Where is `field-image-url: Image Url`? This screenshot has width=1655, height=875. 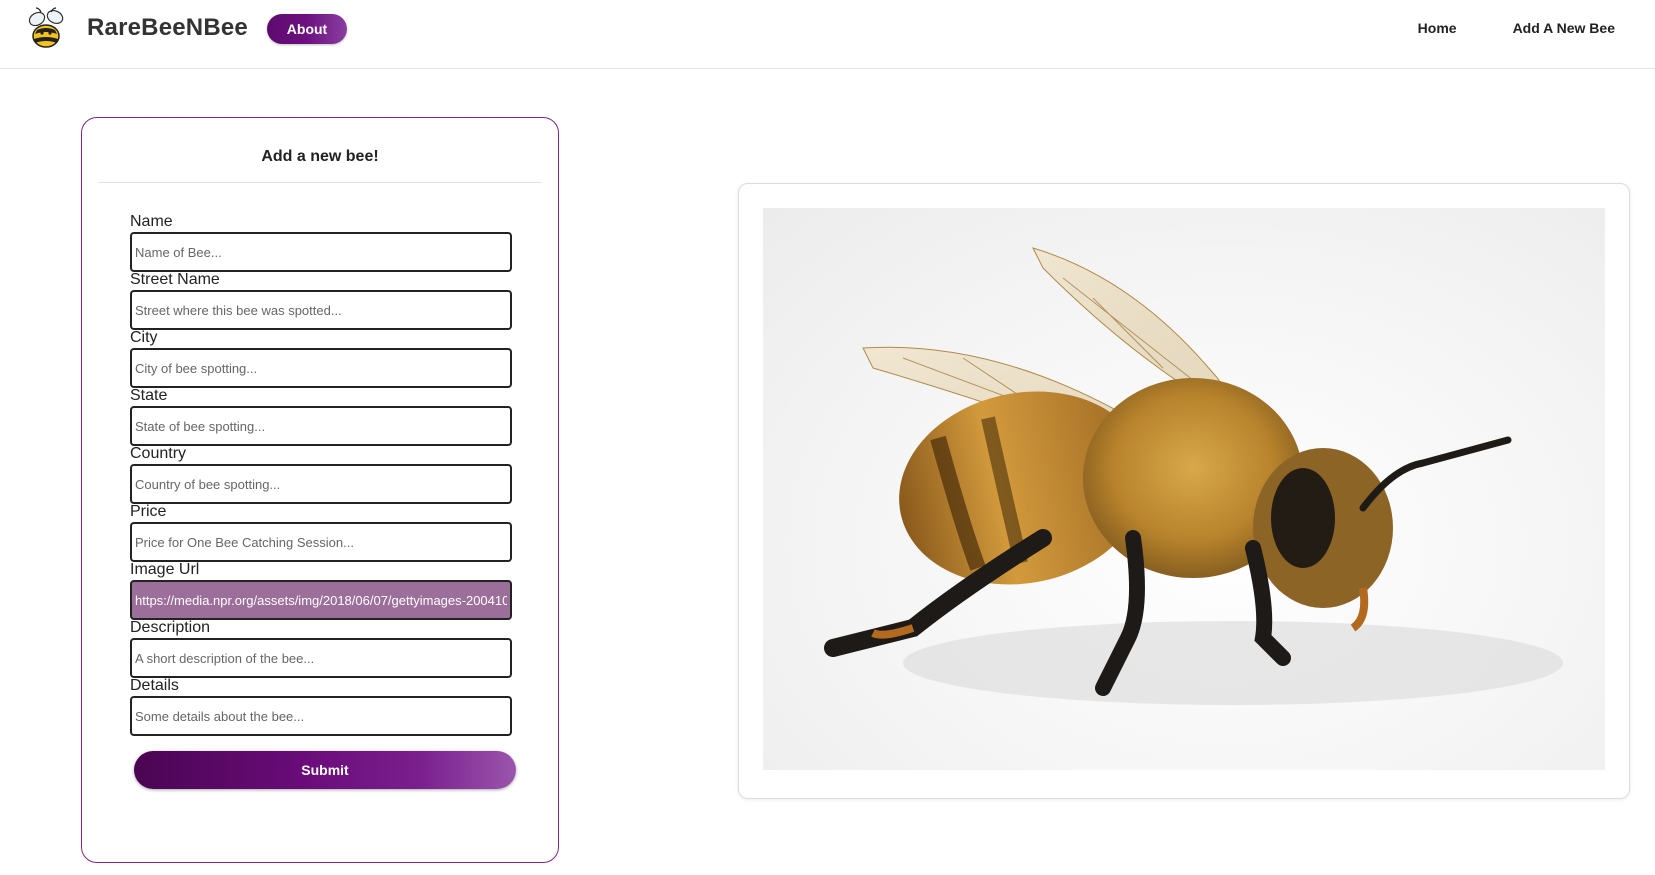
field-image-url: Image Url is located at coordinates (321, 590).